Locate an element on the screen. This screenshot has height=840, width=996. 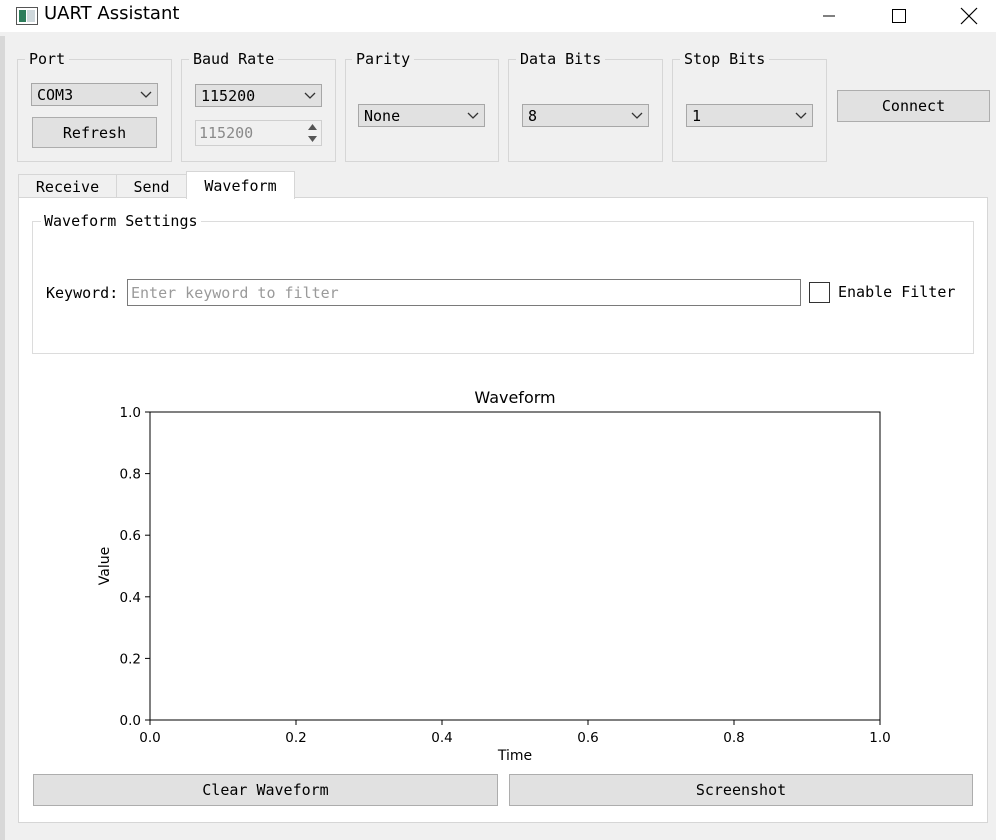
stop-bits-select: 1 is located at coordinates (749, 115).